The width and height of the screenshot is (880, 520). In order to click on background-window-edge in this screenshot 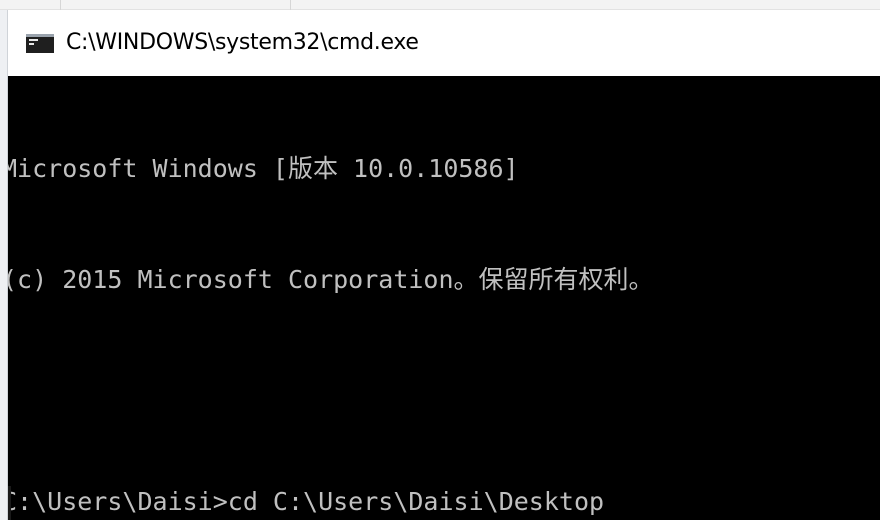, I will do `click(4, 265)`.